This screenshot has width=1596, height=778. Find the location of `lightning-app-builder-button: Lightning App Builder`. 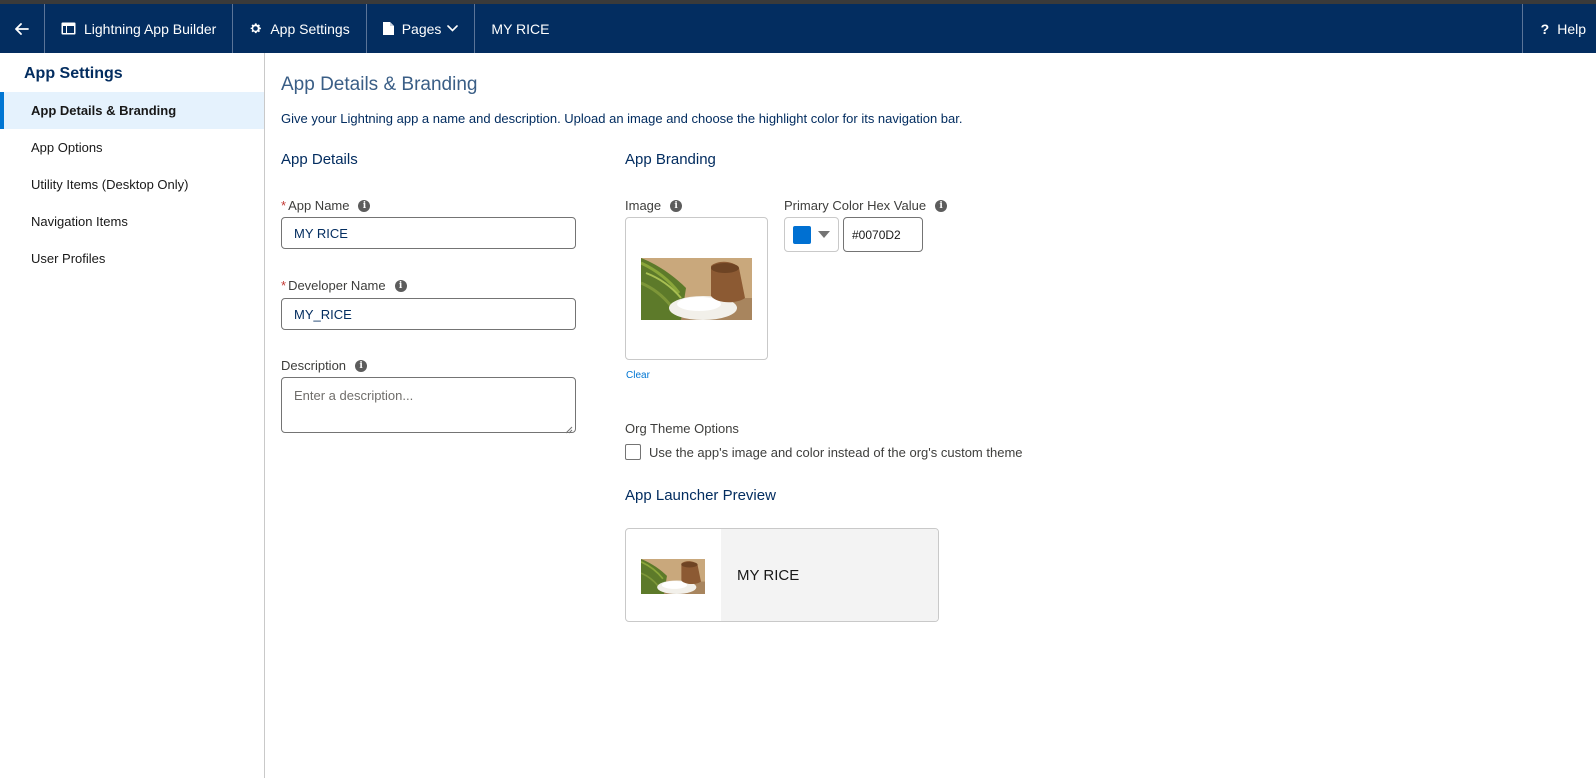

lightning-app-builder-button: Lightning App Builder is located at coordinates (139, 28).